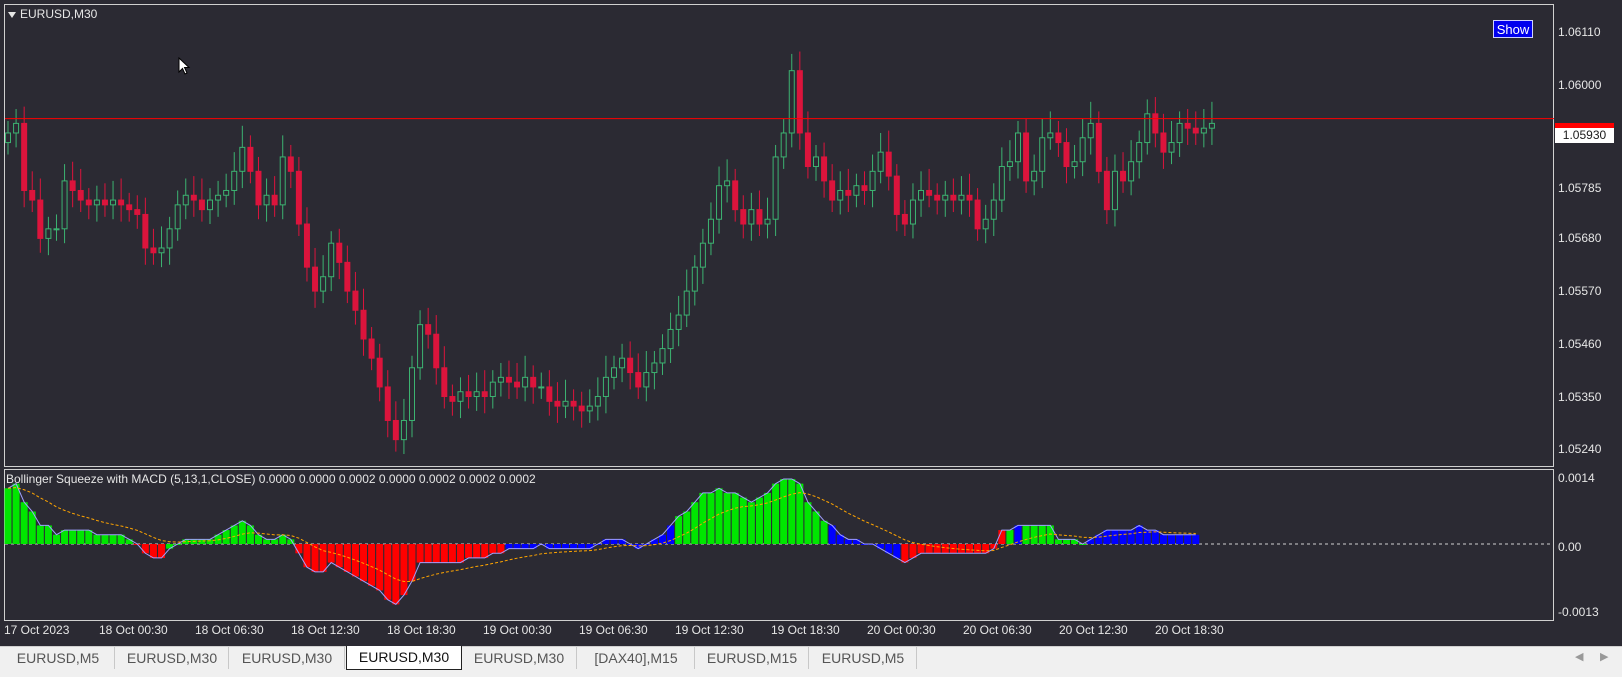 The image size is (1622, 677). Describe the element at coordinates (752, 658) in the screenshot. I see `chart-tab: EURUSD,M15` at that location.